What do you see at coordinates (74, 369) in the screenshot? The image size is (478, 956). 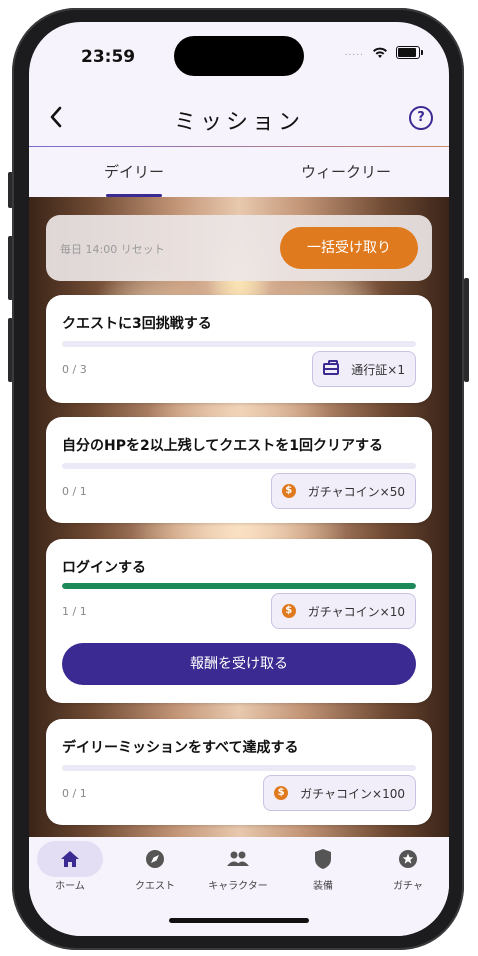 I see `progress-text: 0 / 3` at bounding box center [74, 369].